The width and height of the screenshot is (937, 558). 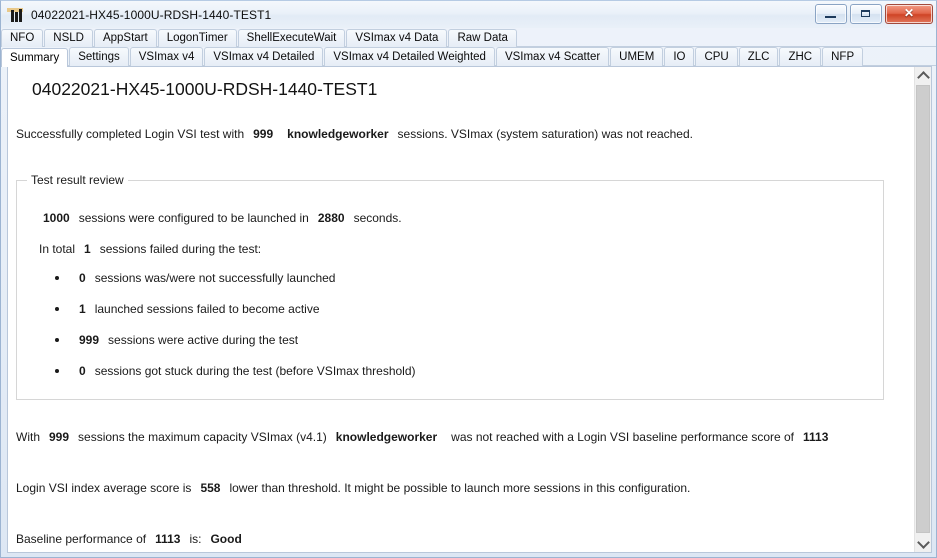 I want to click on tab-zlc: ZLC, so click(x=758, y=56).